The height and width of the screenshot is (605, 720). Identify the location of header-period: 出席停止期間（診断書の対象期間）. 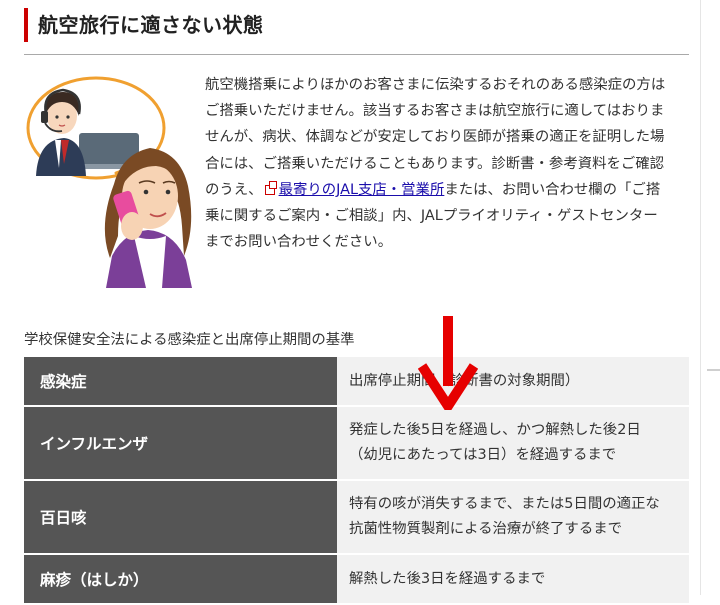
(513, 382).